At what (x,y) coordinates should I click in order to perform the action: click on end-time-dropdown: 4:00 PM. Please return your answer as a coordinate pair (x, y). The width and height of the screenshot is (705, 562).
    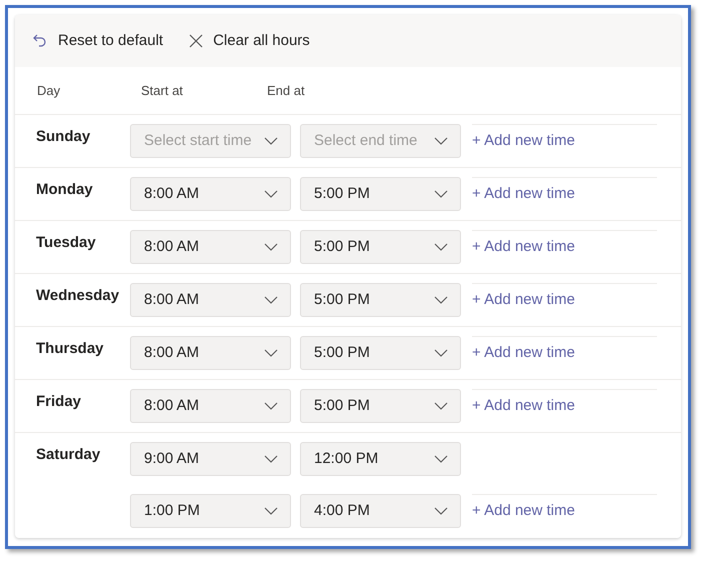
    Looking at the image, I should click on (380, 511).